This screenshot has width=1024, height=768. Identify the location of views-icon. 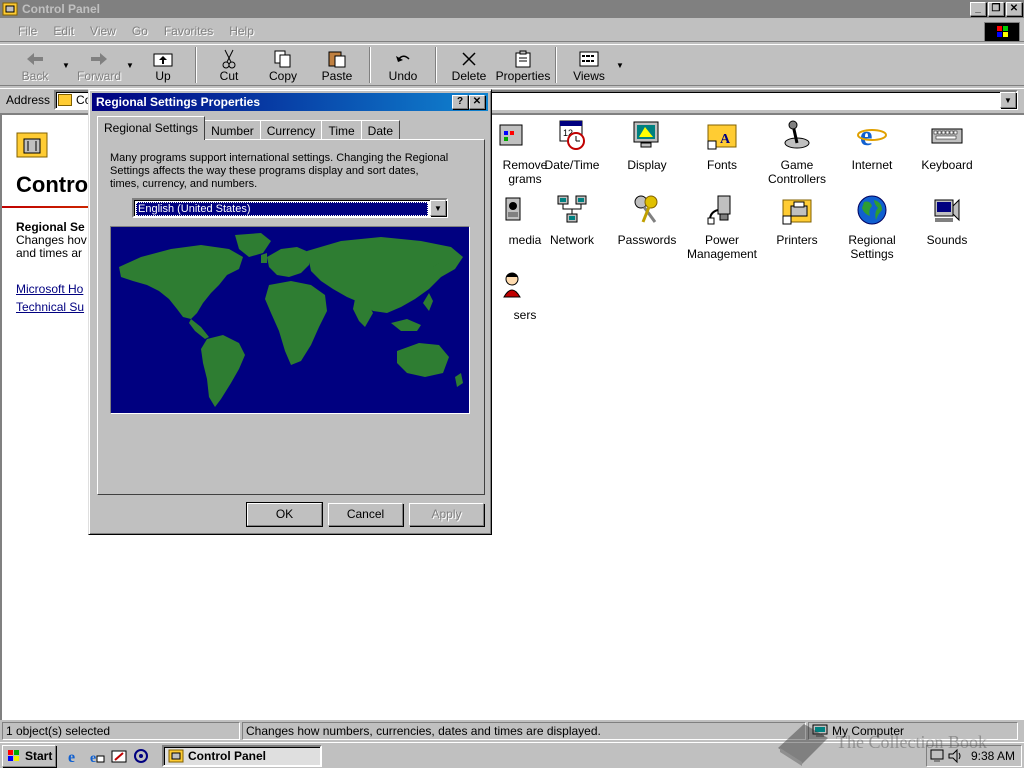
(589, 59).